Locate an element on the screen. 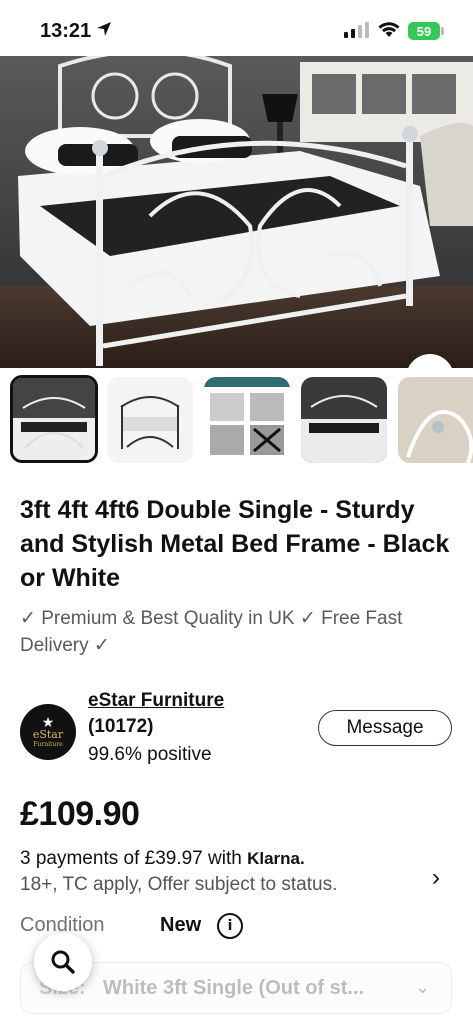 This screenshot has width=473, height=1024. chevron-down-icon: ⌄ is located at coordinates (423, 987).